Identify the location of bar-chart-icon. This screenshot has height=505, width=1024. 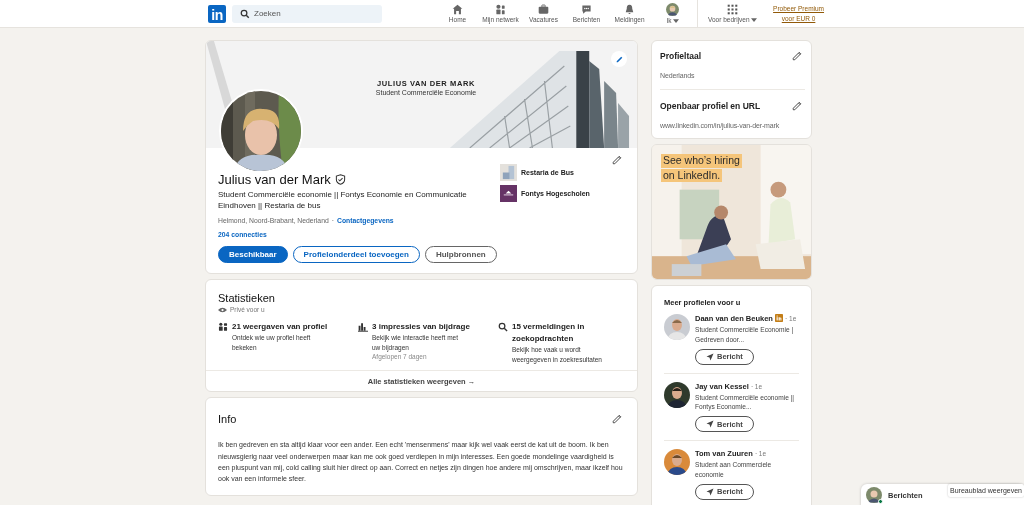
(363, 327).